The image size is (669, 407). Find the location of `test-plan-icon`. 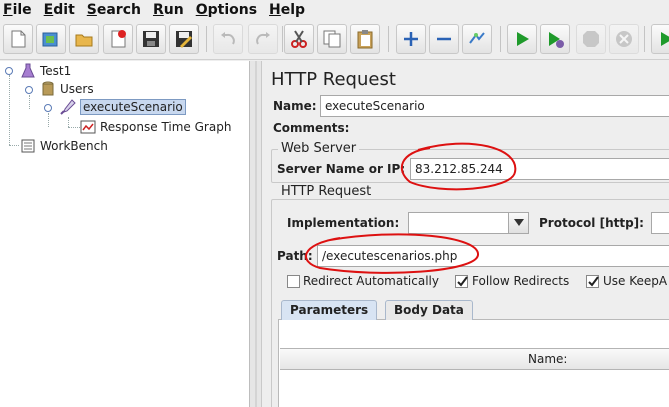

test-plan-icon is located at coordinates (28, 70).